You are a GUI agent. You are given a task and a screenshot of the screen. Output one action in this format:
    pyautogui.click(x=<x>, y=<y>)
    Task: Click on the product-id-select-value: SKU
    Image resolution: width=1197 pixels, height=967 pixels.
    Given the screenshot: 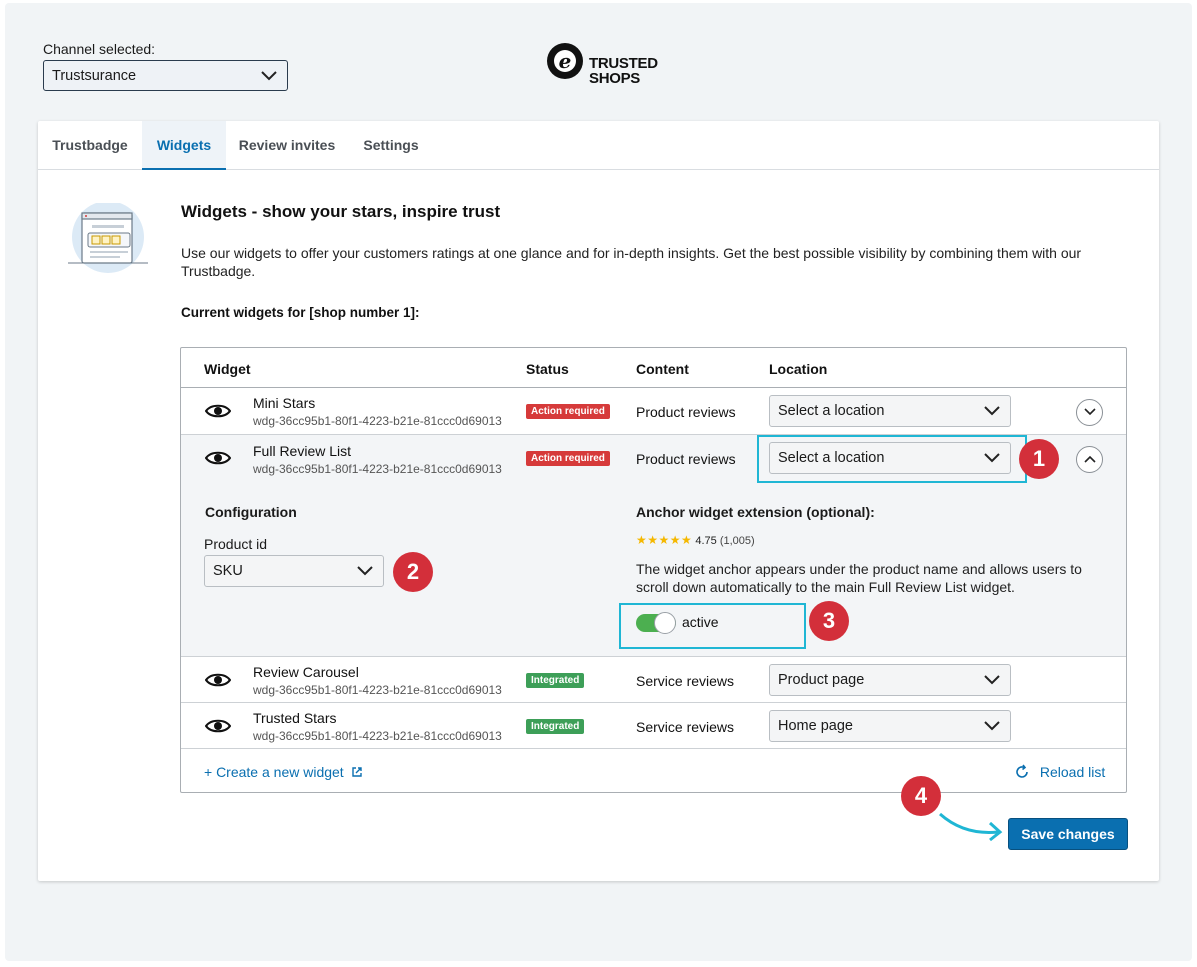 What is the action you would take?
    pyautogui.click(x=228, y=571)
    